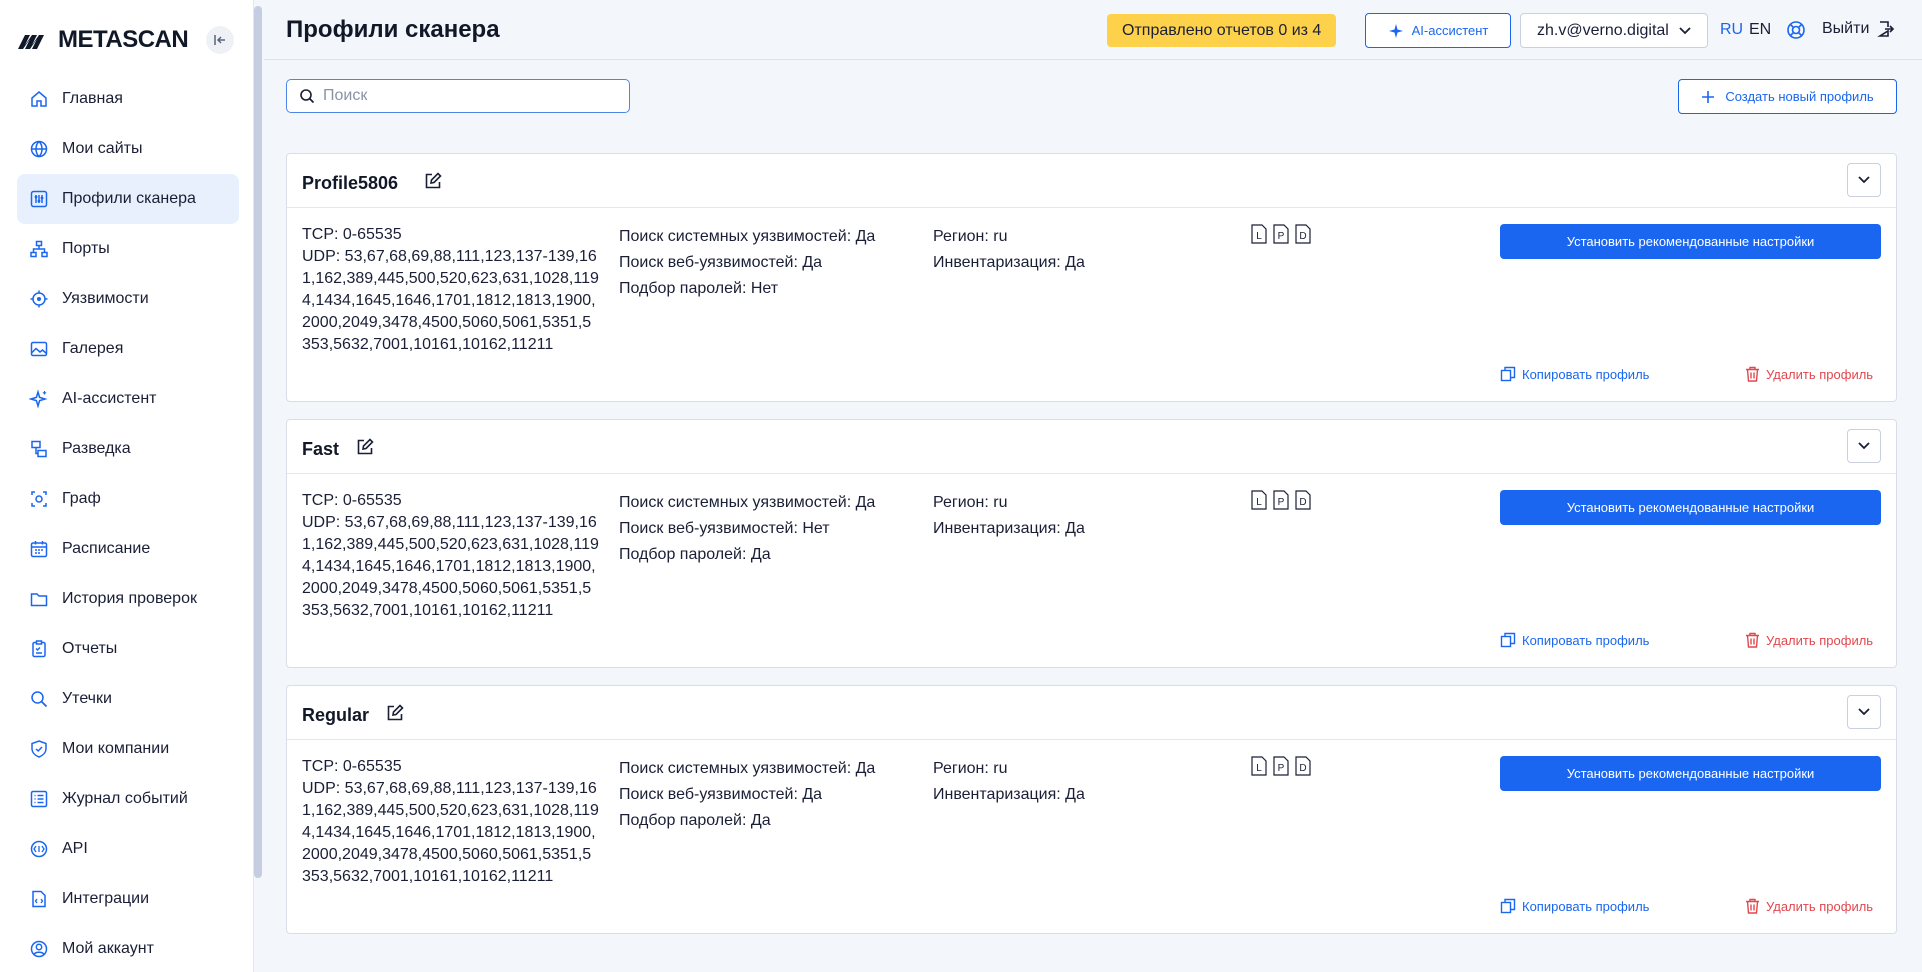 This screenshot has width=1922, height=972. Describe the element at coordinates (39, 349) in the screenshot. I see `image-icon` at that location.